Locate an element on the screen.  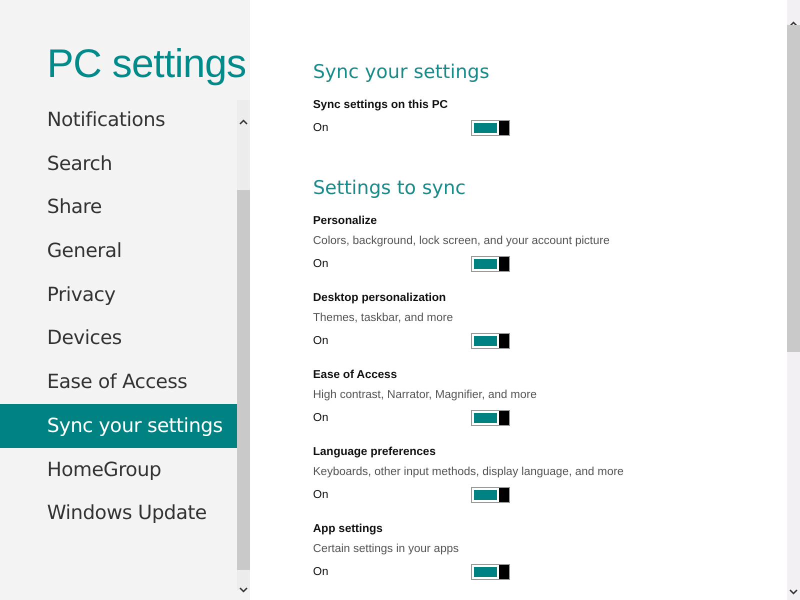
section-heading: Settings to sync is located at coordinates (390, 188).